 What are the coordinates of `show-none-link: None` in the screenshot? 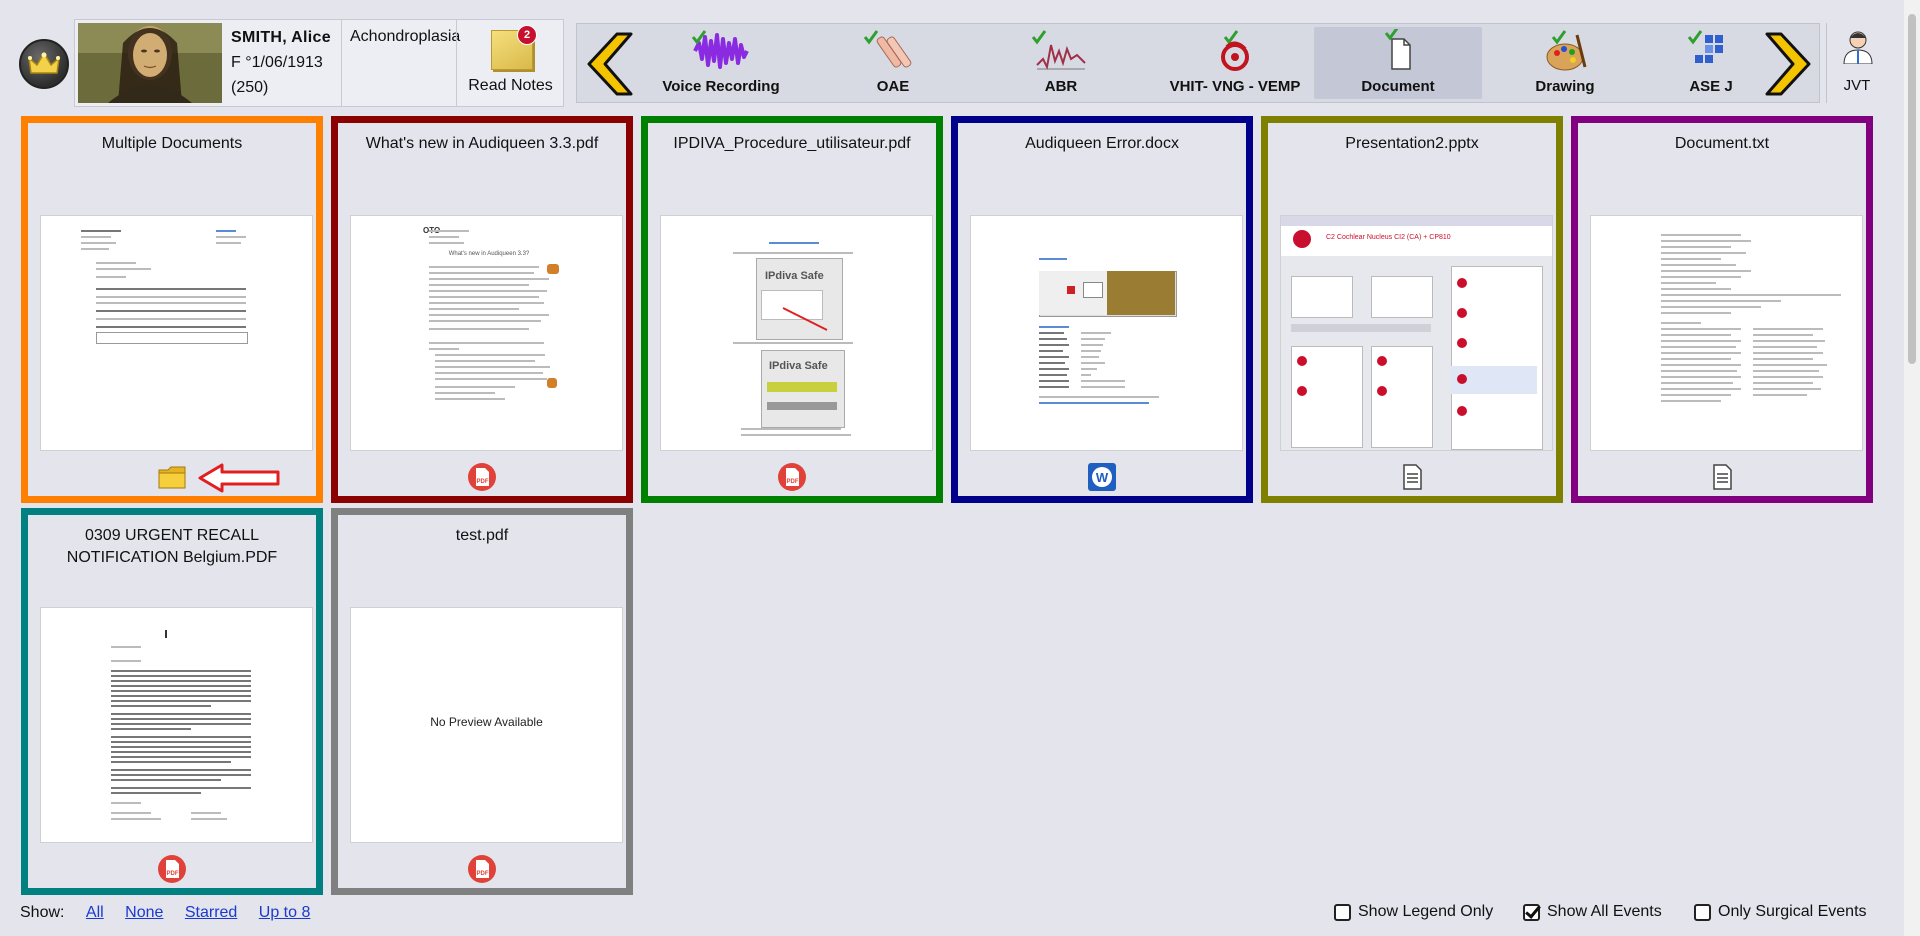 It's located at (144, 912).